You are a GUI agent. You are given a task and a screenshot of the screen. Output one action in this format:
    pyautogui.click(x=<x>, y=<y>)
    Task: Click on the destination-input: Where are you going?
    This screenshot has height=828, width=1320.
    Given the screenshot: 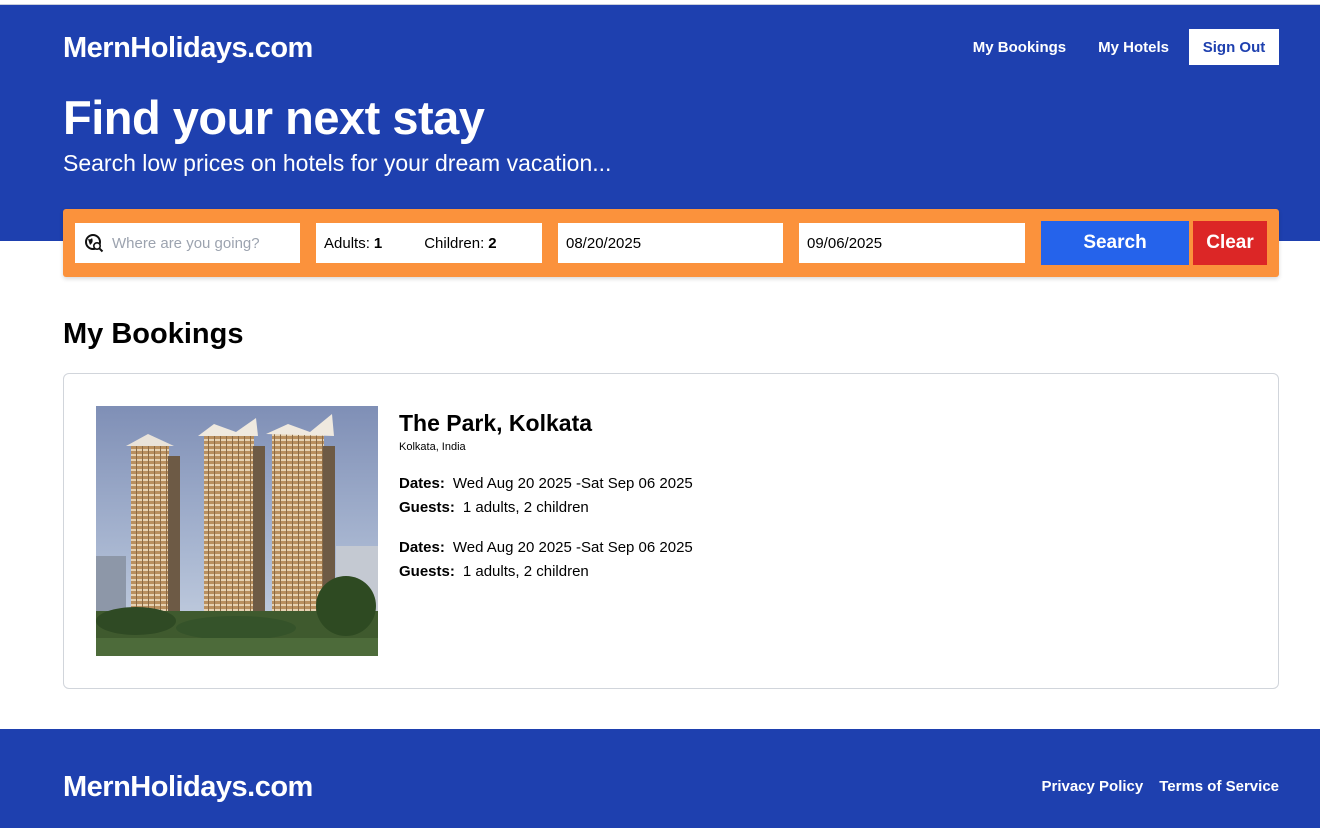 What is the action you would take?
    pyautogui.click(x=187, y=243)
    